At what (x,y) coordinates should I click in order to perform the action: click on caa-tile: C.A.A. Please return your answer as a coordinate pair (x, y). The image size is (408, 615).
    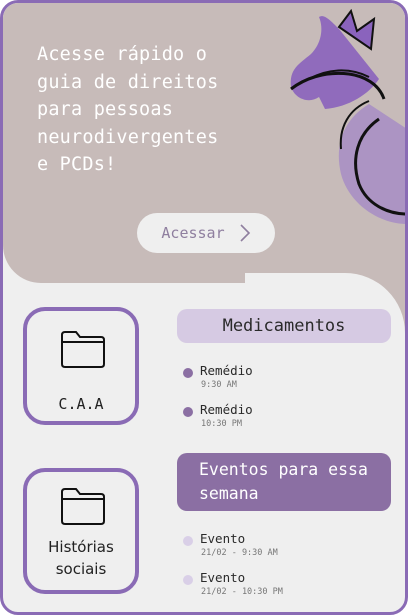
    Looking at the image, I should click on (81, 366).